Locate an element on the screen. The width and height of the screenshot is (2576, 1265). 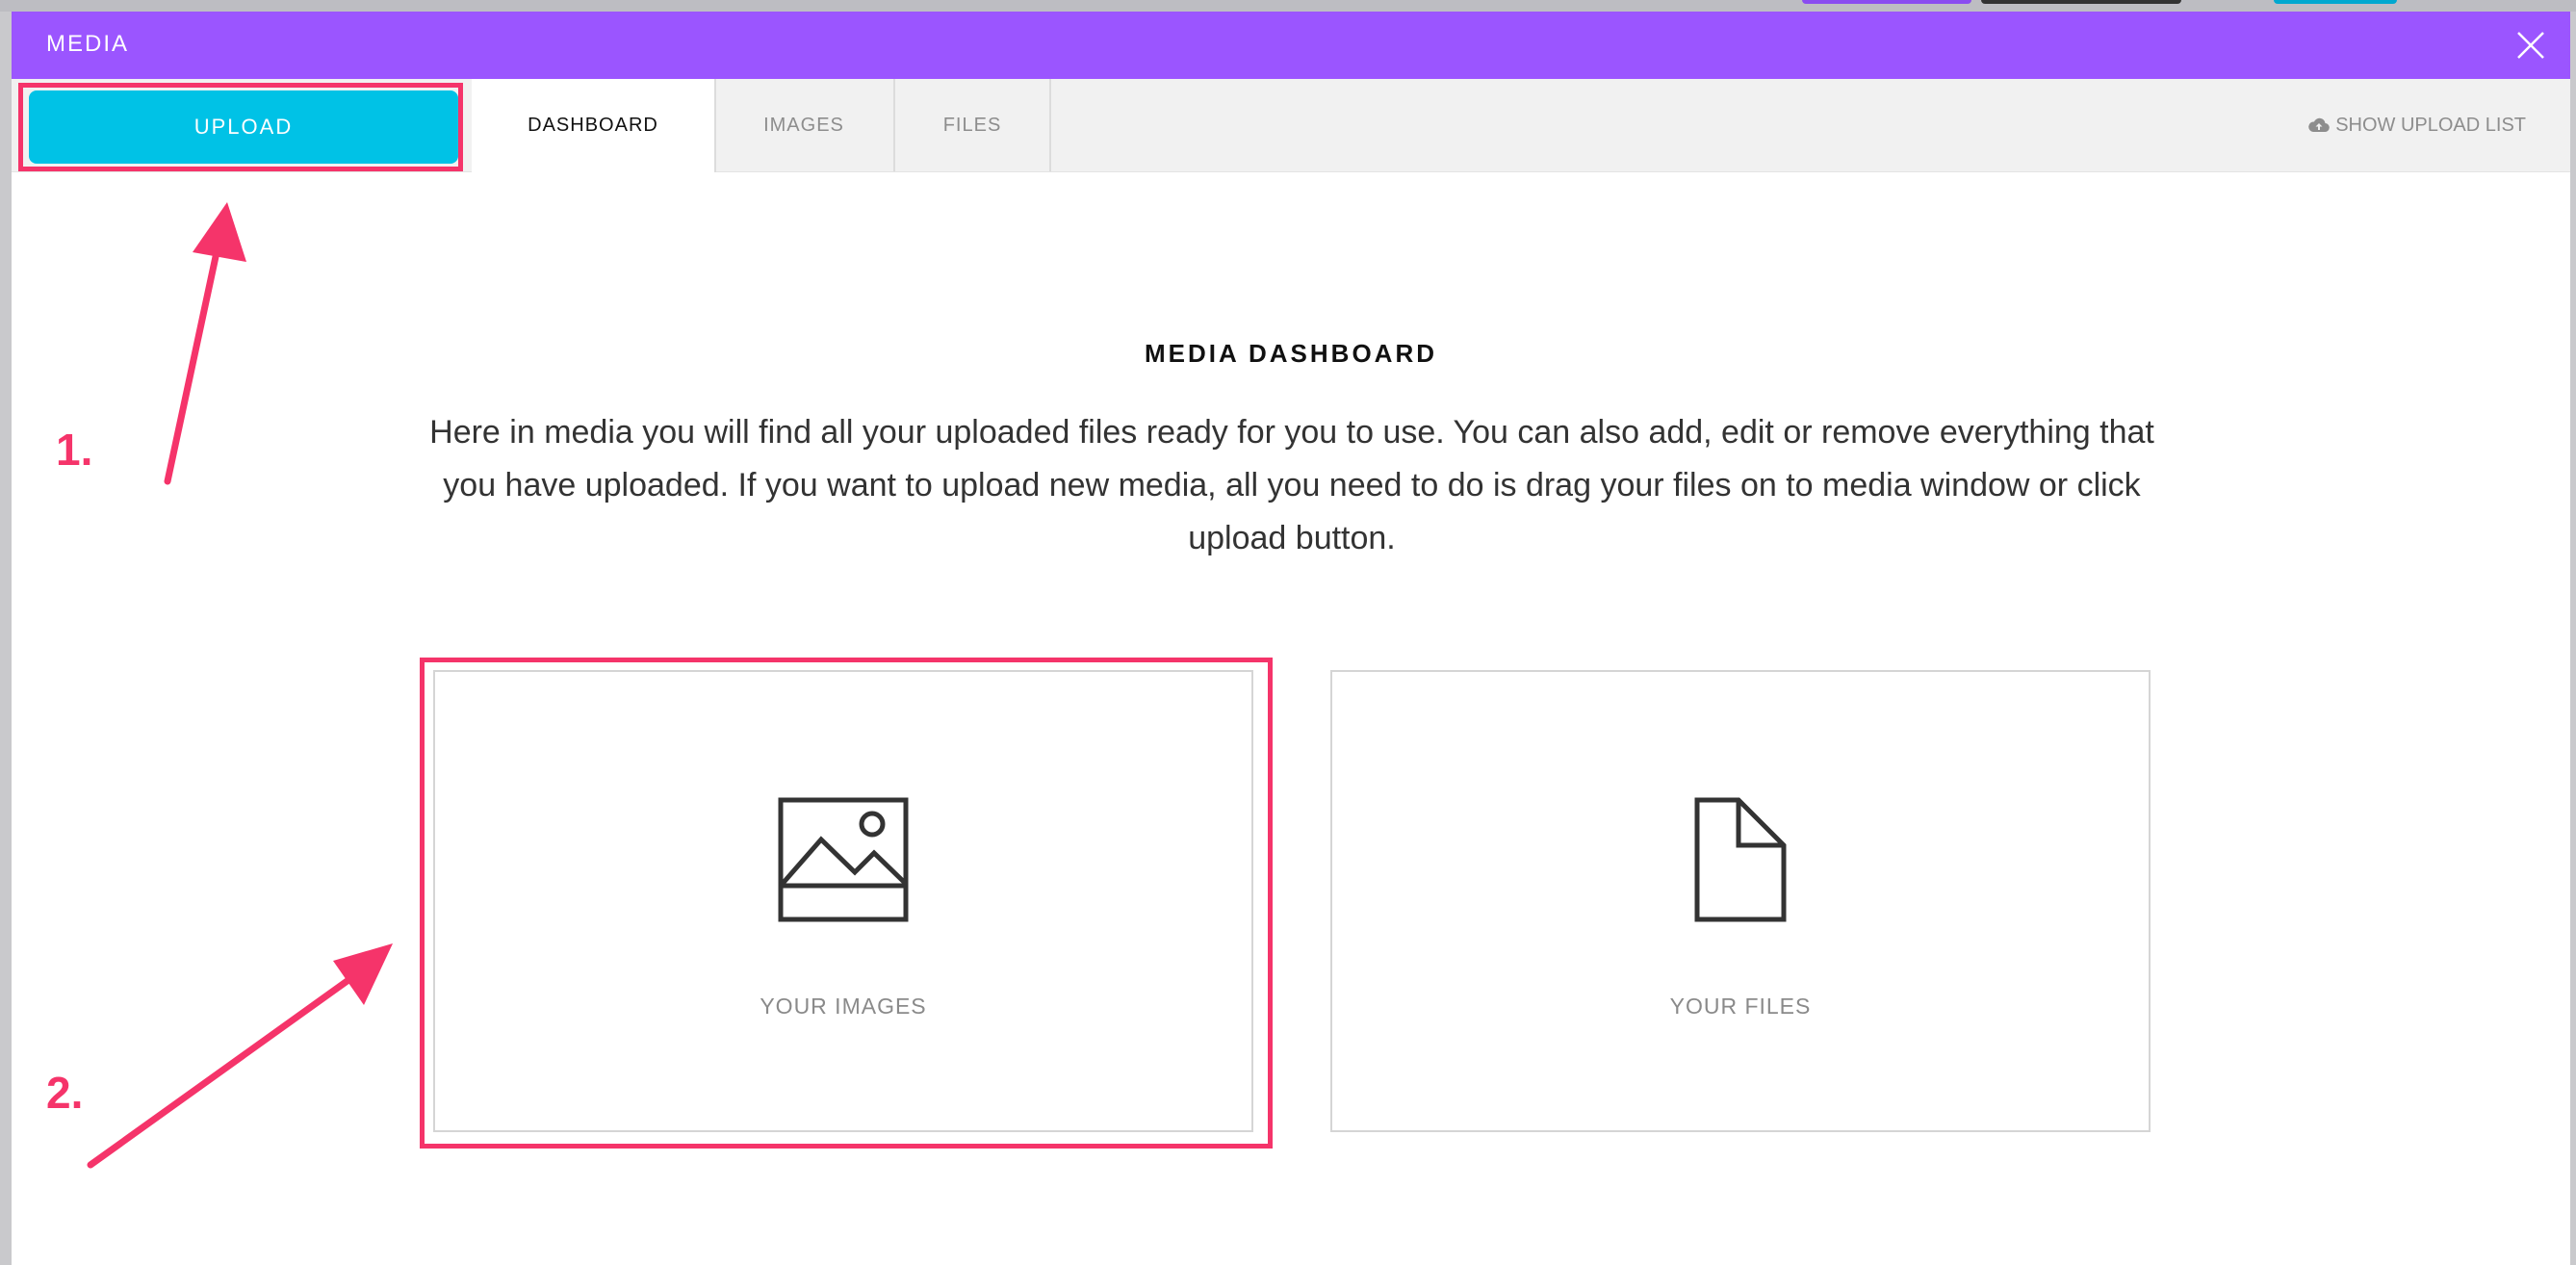
tab-files-label: FILES is located at coordinates (972, 125).